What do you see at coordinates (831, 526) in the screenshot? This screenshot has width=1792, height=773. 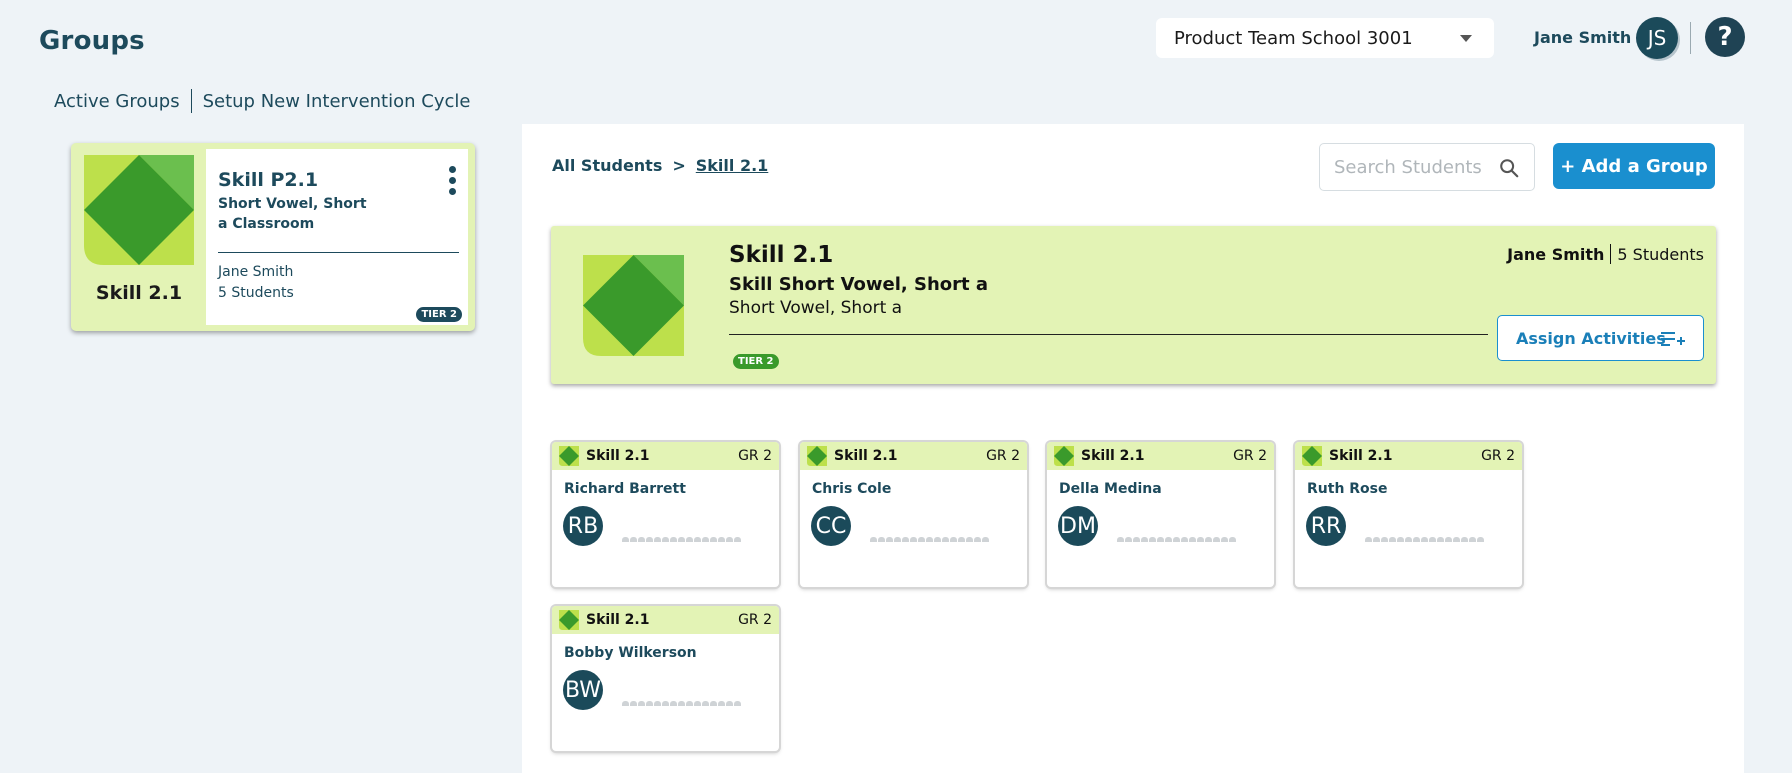 I see `avatar: CC` at bounding box center [831, 526].